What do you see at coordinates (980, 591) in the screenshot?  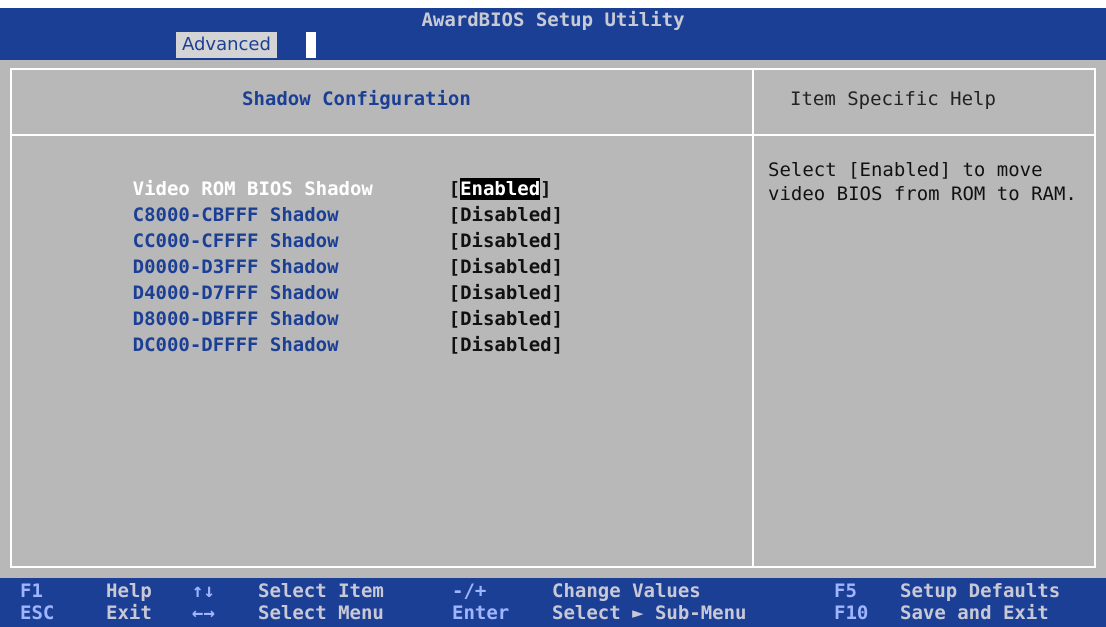 I see `setup-defaults-label: Setup Defaults` at bounding box center [980, 591].